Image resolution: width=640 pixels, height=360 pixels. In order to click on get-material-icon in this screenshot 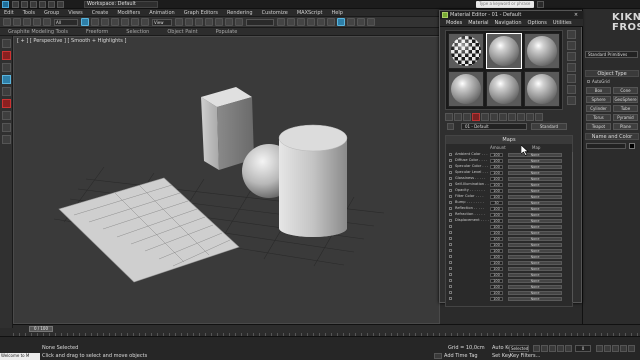, I will do `click(449, 116)`.